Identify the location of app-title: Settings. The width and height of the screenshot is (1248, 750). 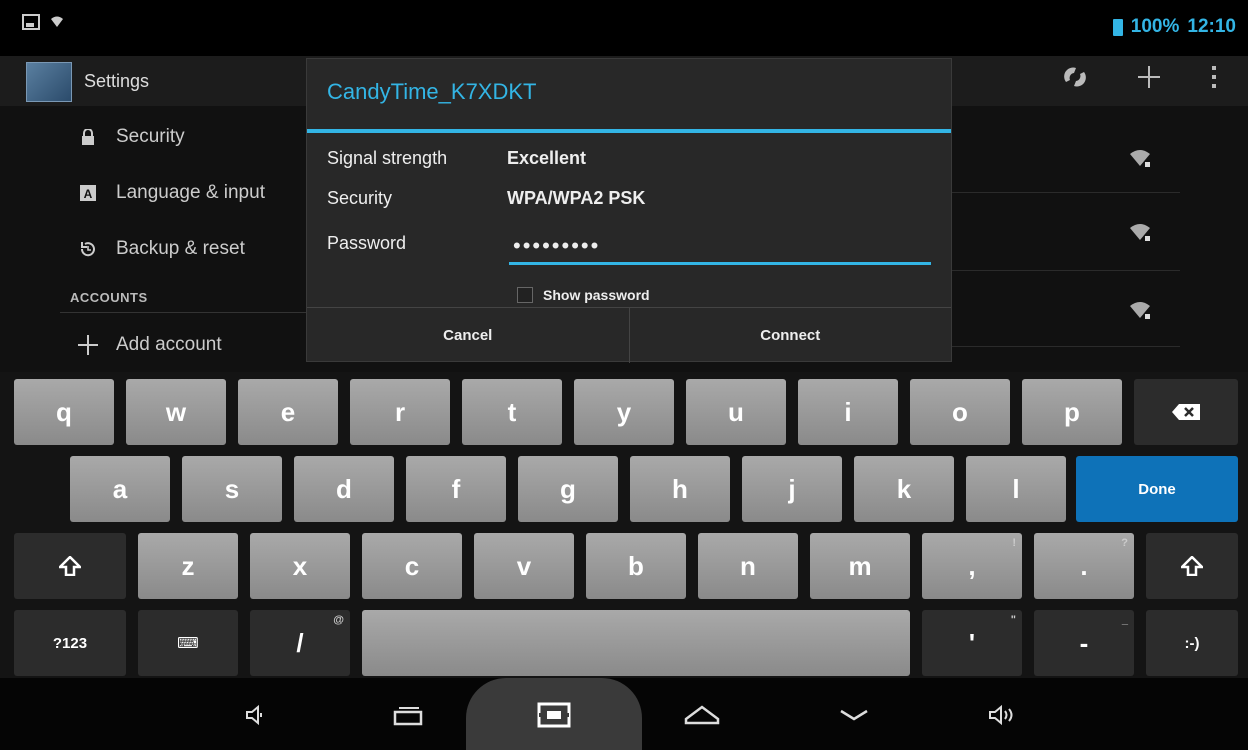
(117, 81).